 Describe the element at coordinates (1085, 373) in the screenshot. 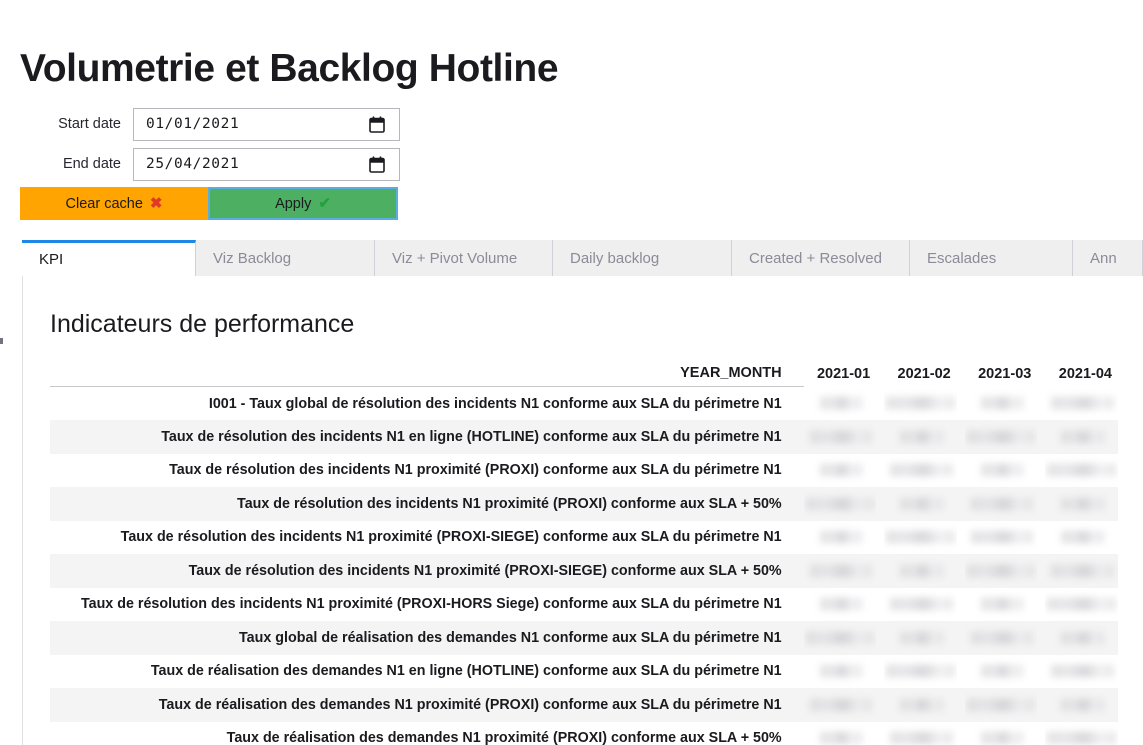

I see `column-header-2021-04: 2021-04` at that location.